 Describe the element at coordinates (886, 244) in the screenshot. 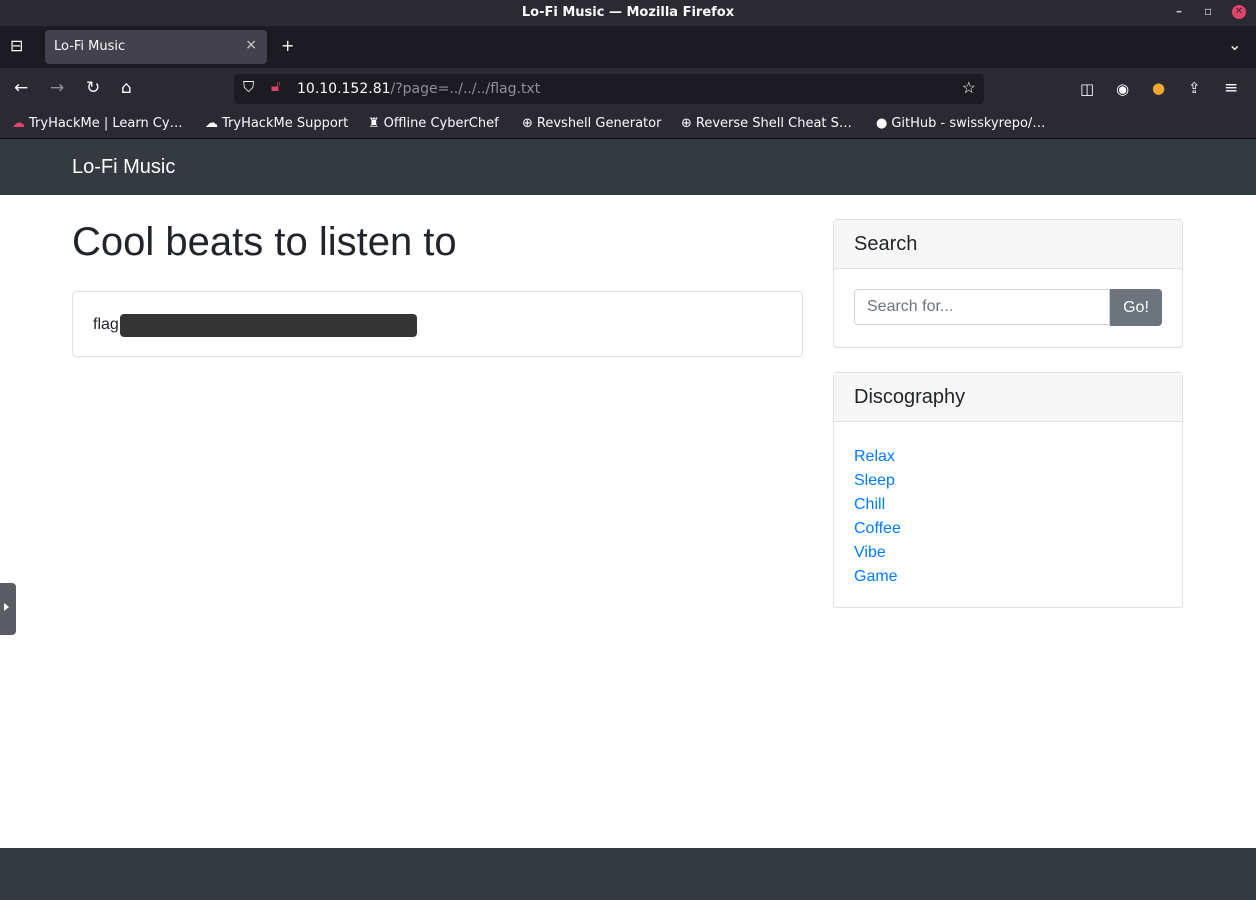

I see `search-card-title: Search` at that location.